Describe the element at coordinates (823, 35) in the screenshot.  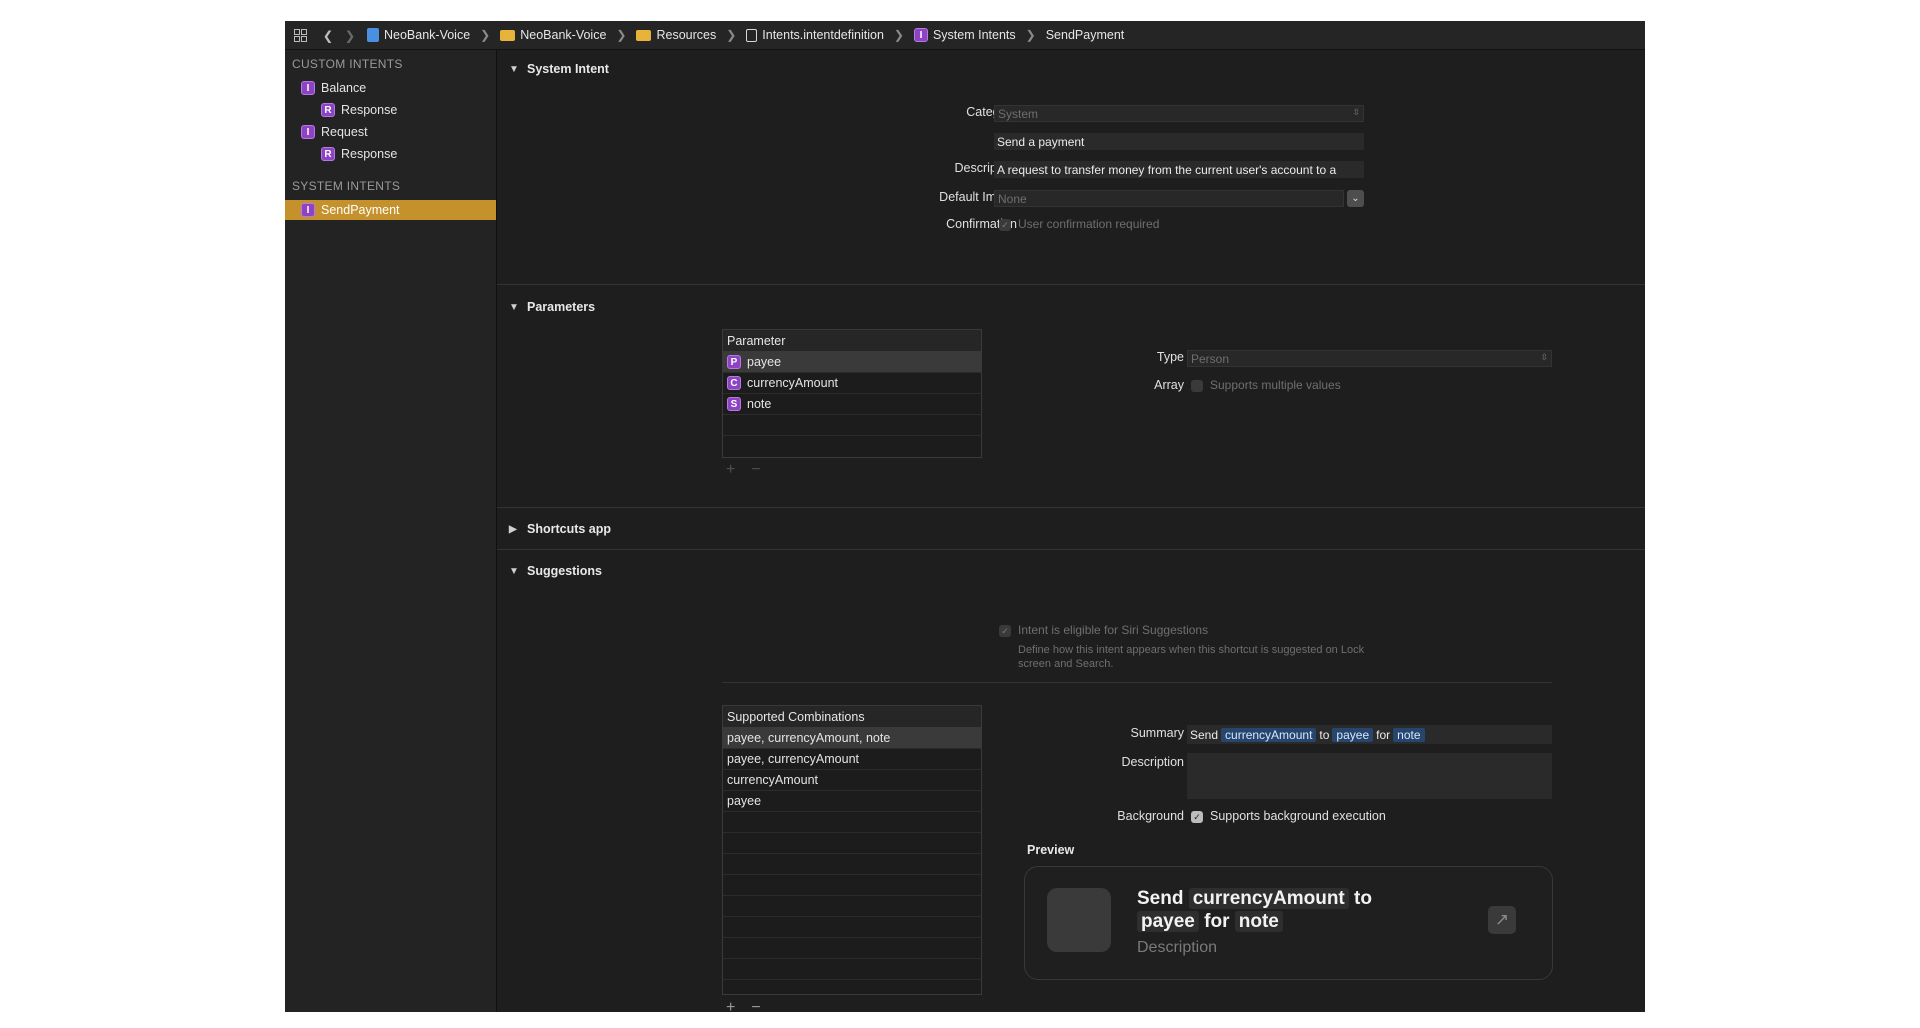
I see `breadcrumb-item: Intents.intentdefinition` at that location.